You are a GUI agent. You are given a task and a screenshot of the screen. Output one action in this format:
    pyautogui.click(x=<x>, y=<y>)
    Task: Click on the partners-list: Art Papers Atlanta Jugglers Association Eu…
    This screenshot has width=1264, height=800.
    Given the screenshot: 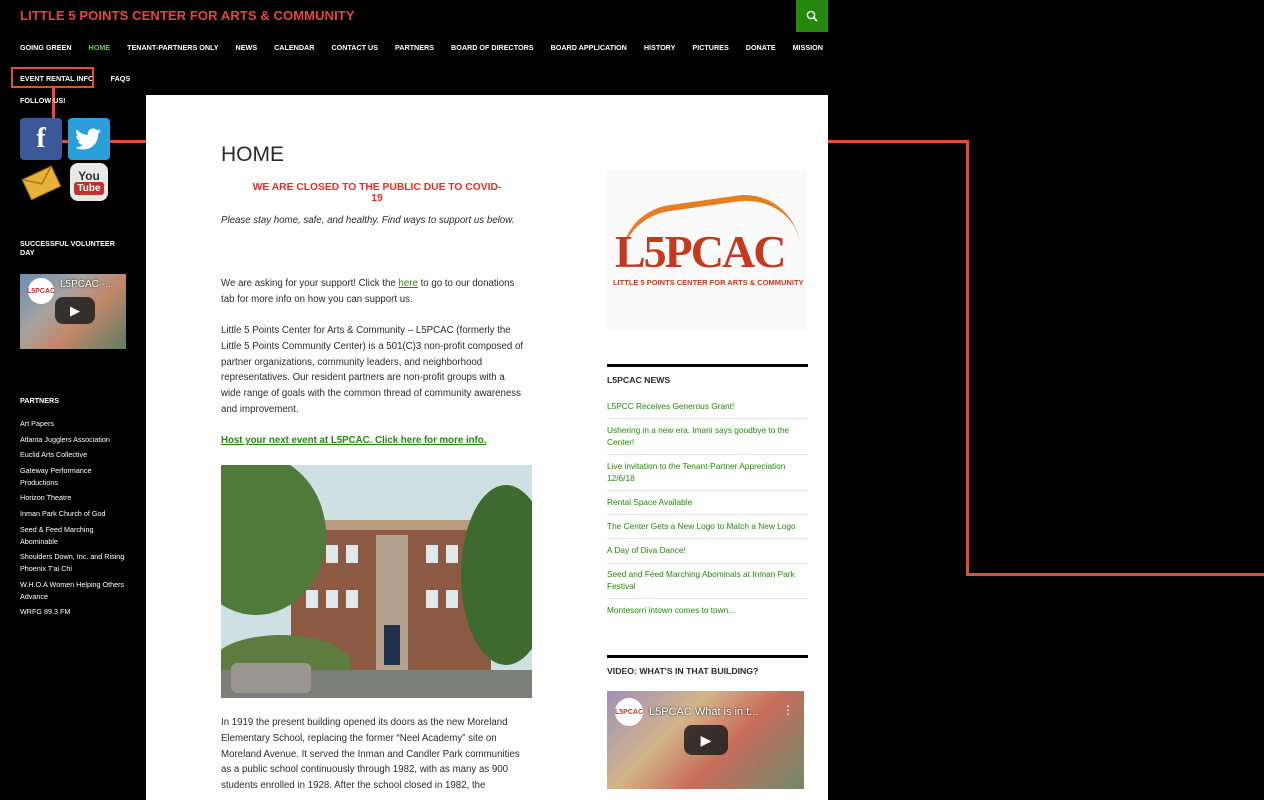 What is the action you would take?
    pyautogui.click(x=74, y=520)
    